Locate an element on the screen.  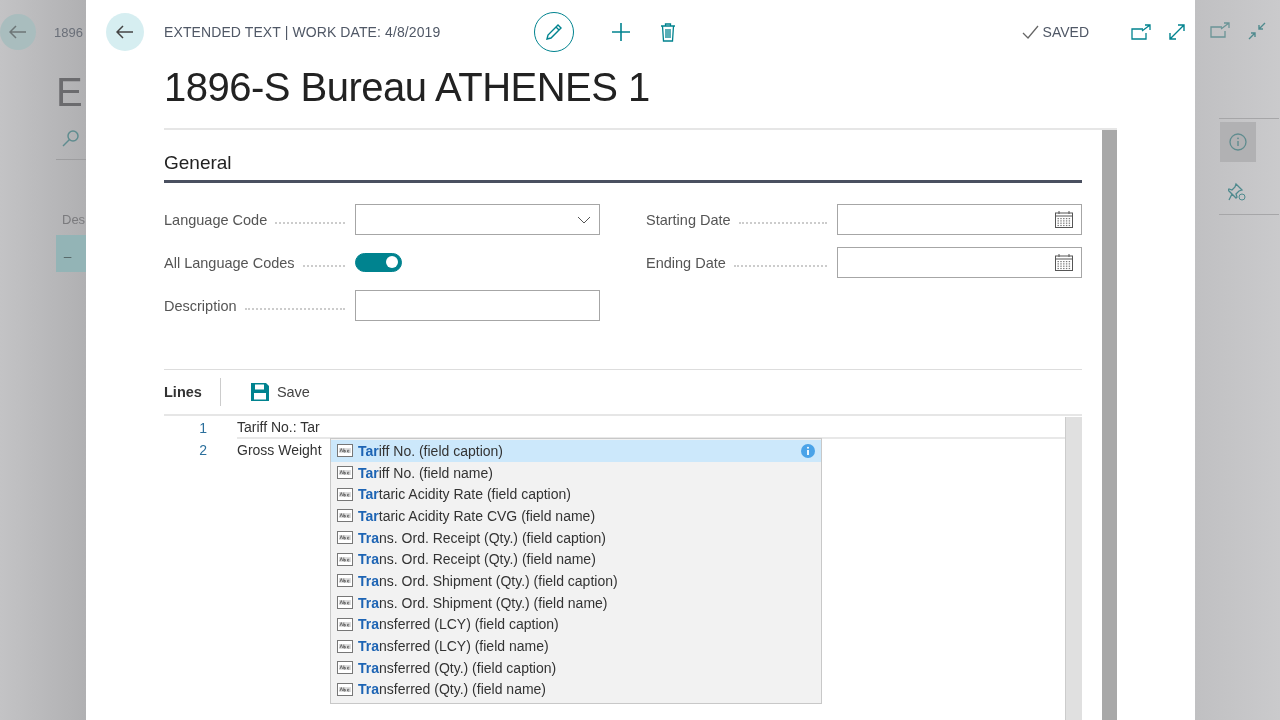
saved-status: SAVED is located at coordinates (1065, 32).